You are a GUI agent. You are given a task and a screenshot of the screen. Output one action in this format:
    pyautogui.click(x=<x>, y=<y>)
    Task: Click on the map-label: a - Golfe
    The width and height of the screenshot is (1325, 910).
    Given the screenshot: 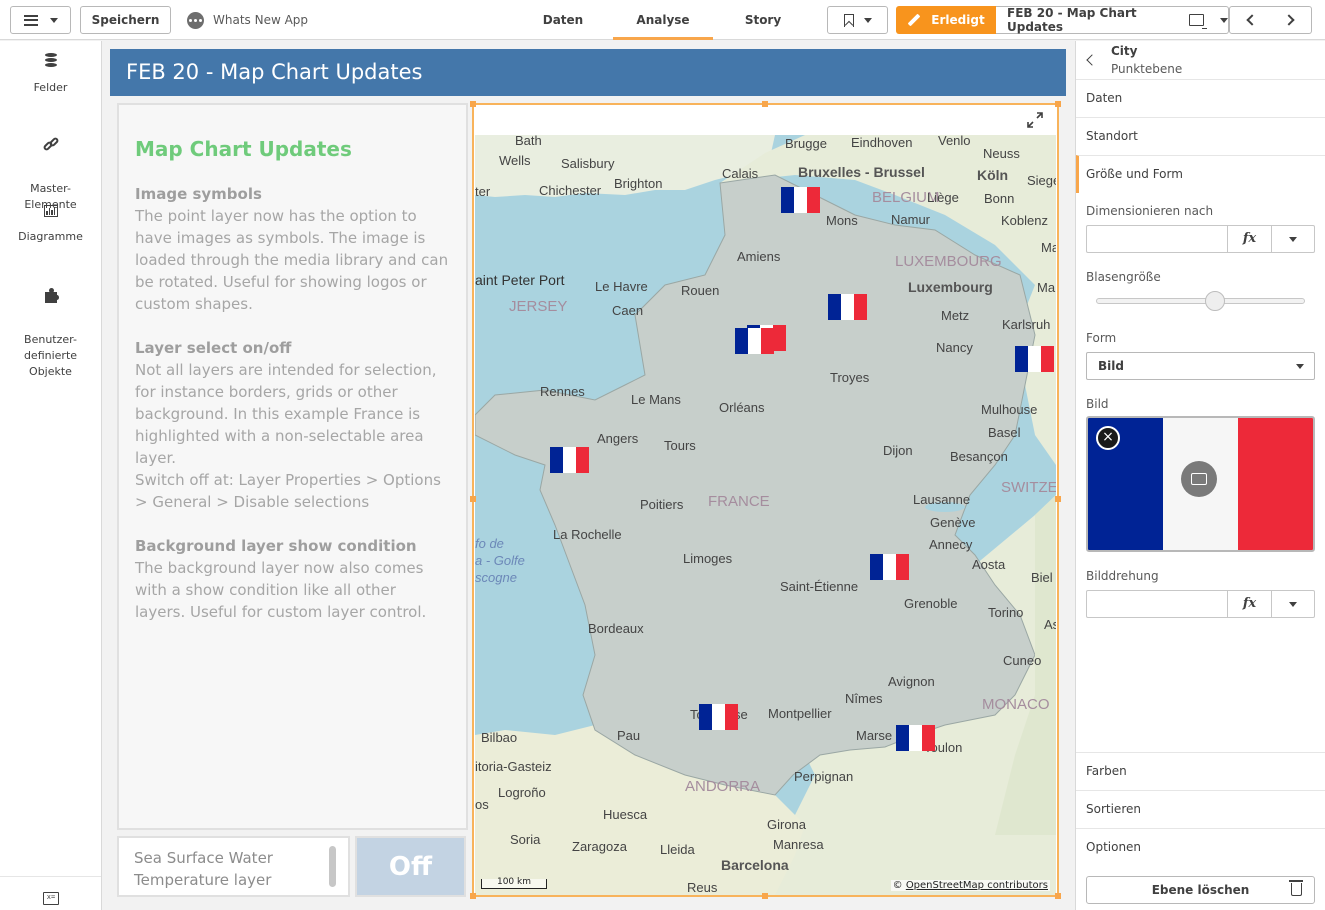 What is the action you would take?
    pyautogui.click(x=500, y=560)
    